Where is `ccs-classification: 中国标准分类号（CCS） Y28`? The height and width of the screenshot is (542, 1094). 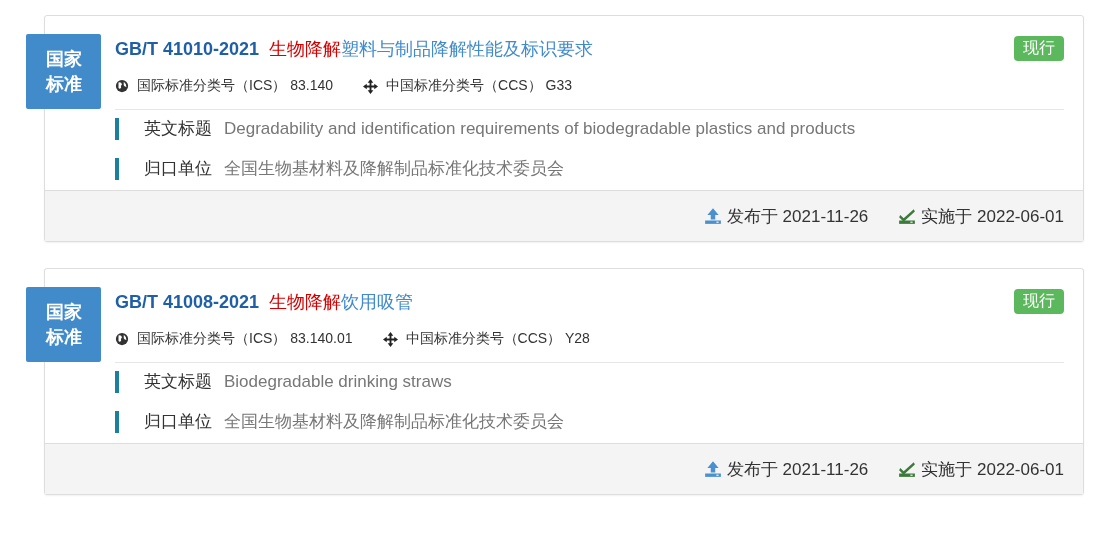 ccs-classification: 中国标准分类号（CCS） Y28 is located at coordinates (497, 339).